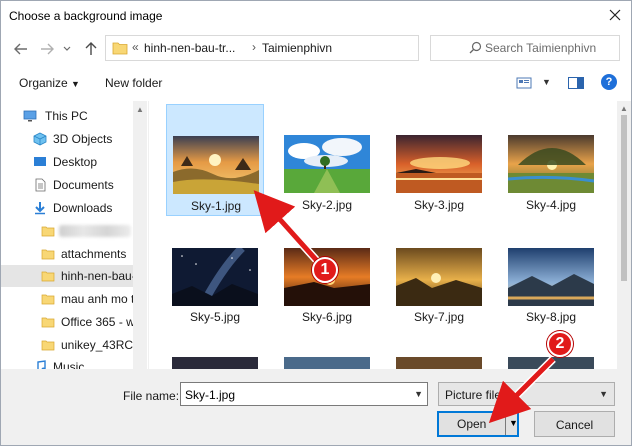 The width and height of the screenshot is (632, 446). What do you see at coordinates (325, 270) in the screenshot?
I see `annotation-badge-1: 1` at bounding box center [325, 270].